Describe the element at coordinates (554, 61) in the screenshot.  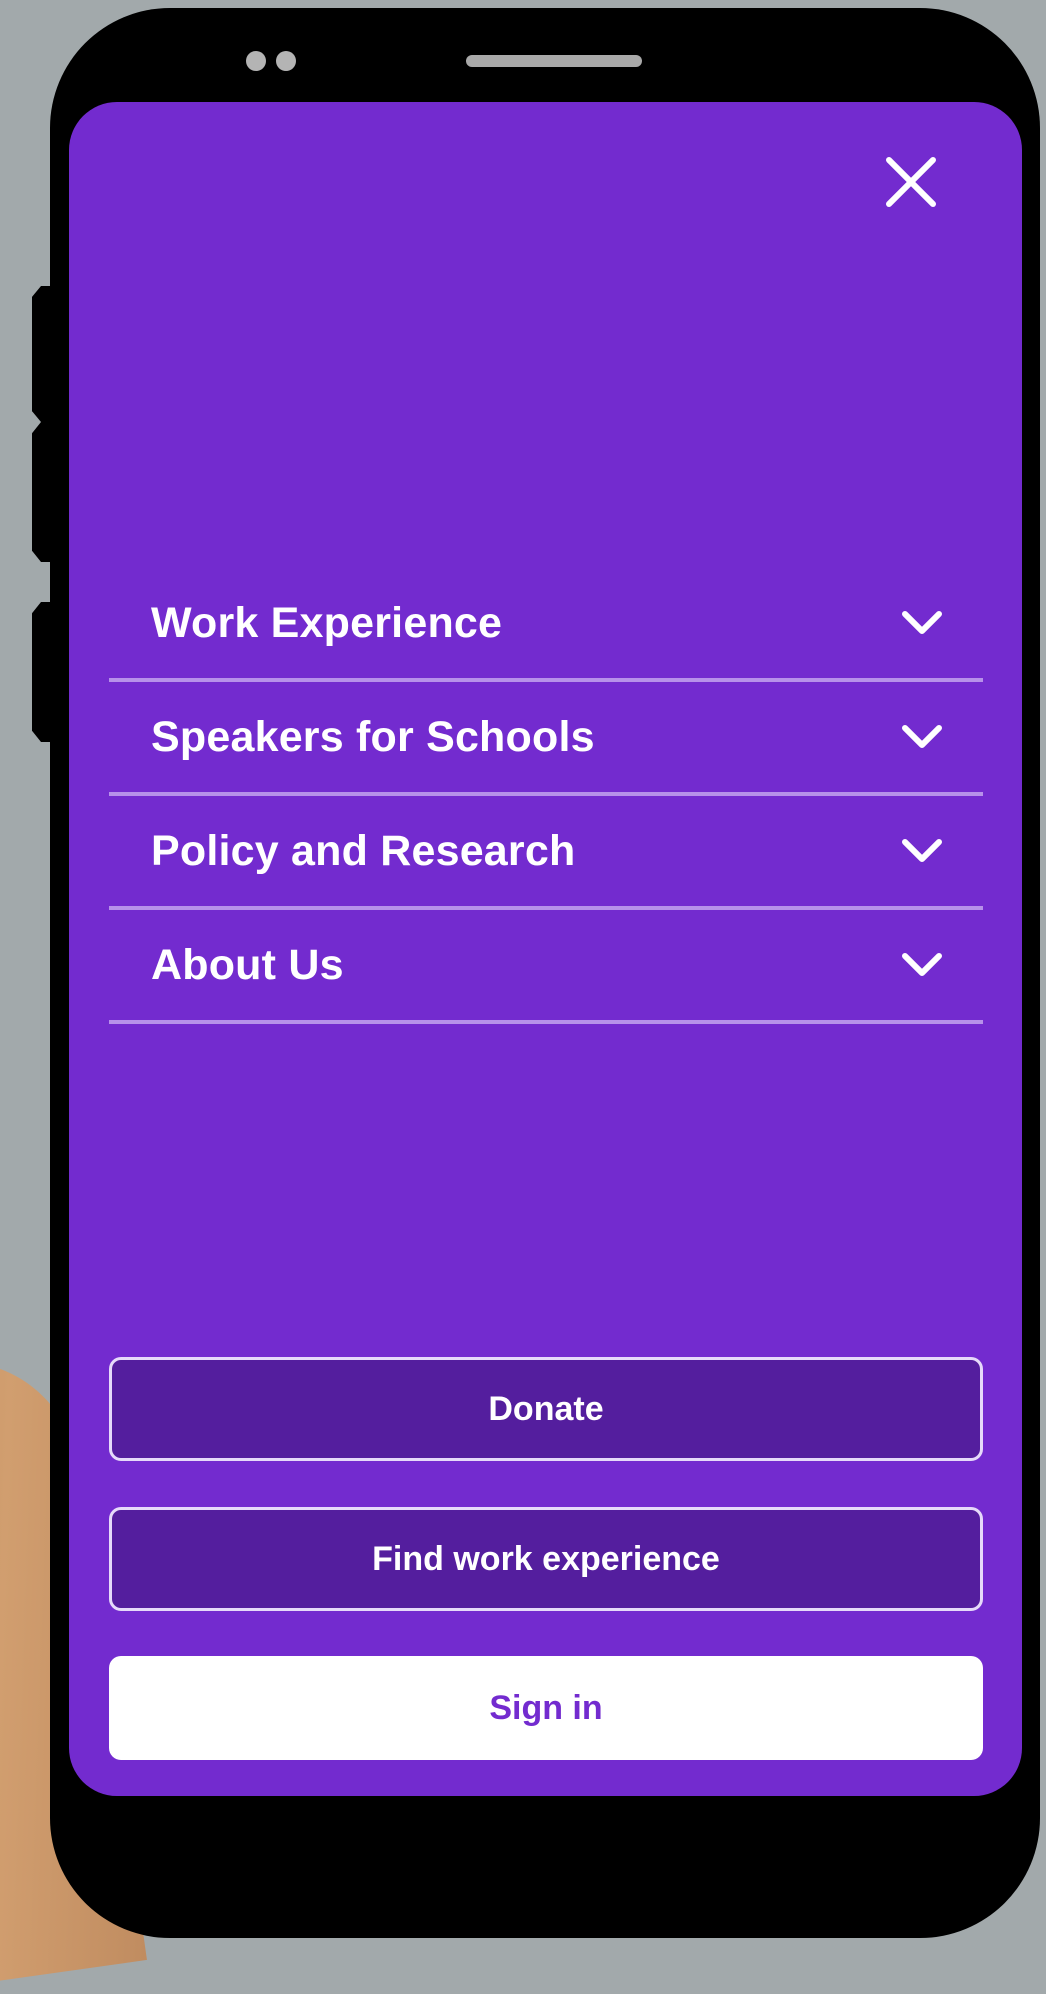
I see `phone-speaker` at that location.